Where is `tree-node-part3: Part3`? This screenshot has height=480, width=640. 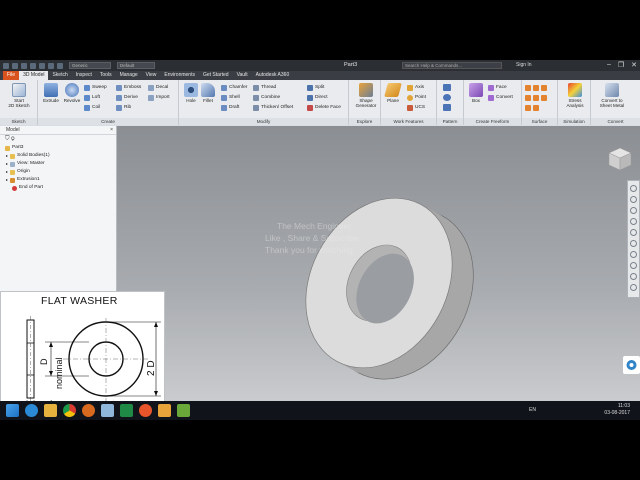 tree-node-part3: Part3 is located at coordinates (58, 148).